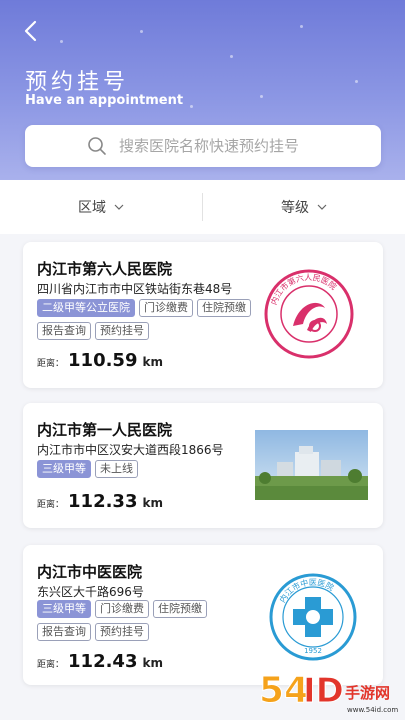 The image size is (405, 720). I want to click on filter-region-label: 区域, so click(92, 208).